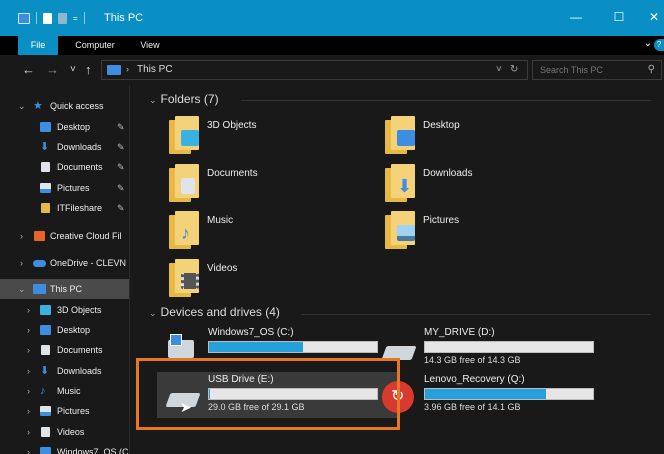  Describe the element at coordinates (38, 45) in the screenshot. I see `tab-file: File` at that location.